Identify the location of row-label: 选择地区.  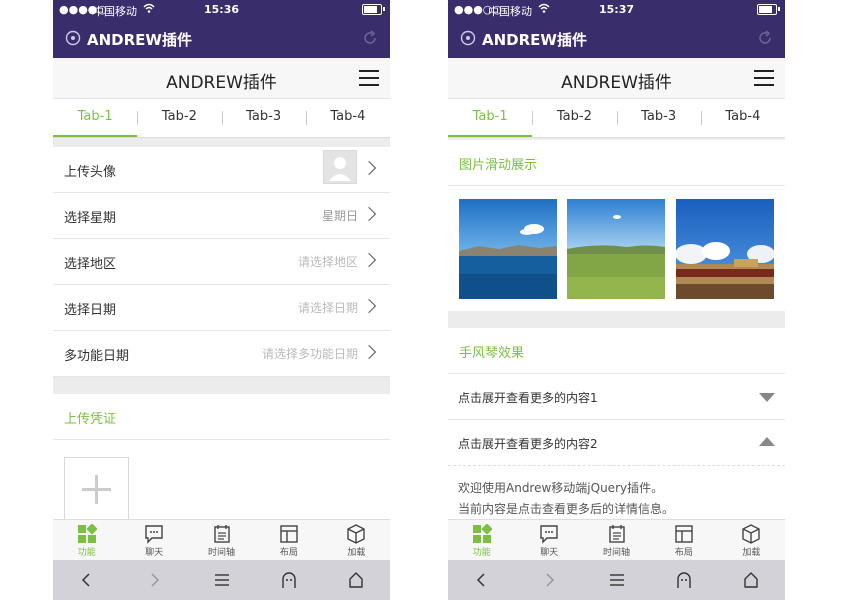
(90, 264).